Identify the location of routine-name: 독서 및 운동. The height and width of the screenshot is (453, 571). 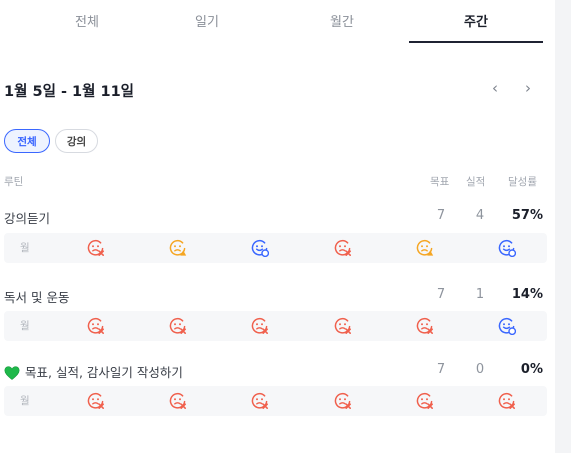
(36, 296).